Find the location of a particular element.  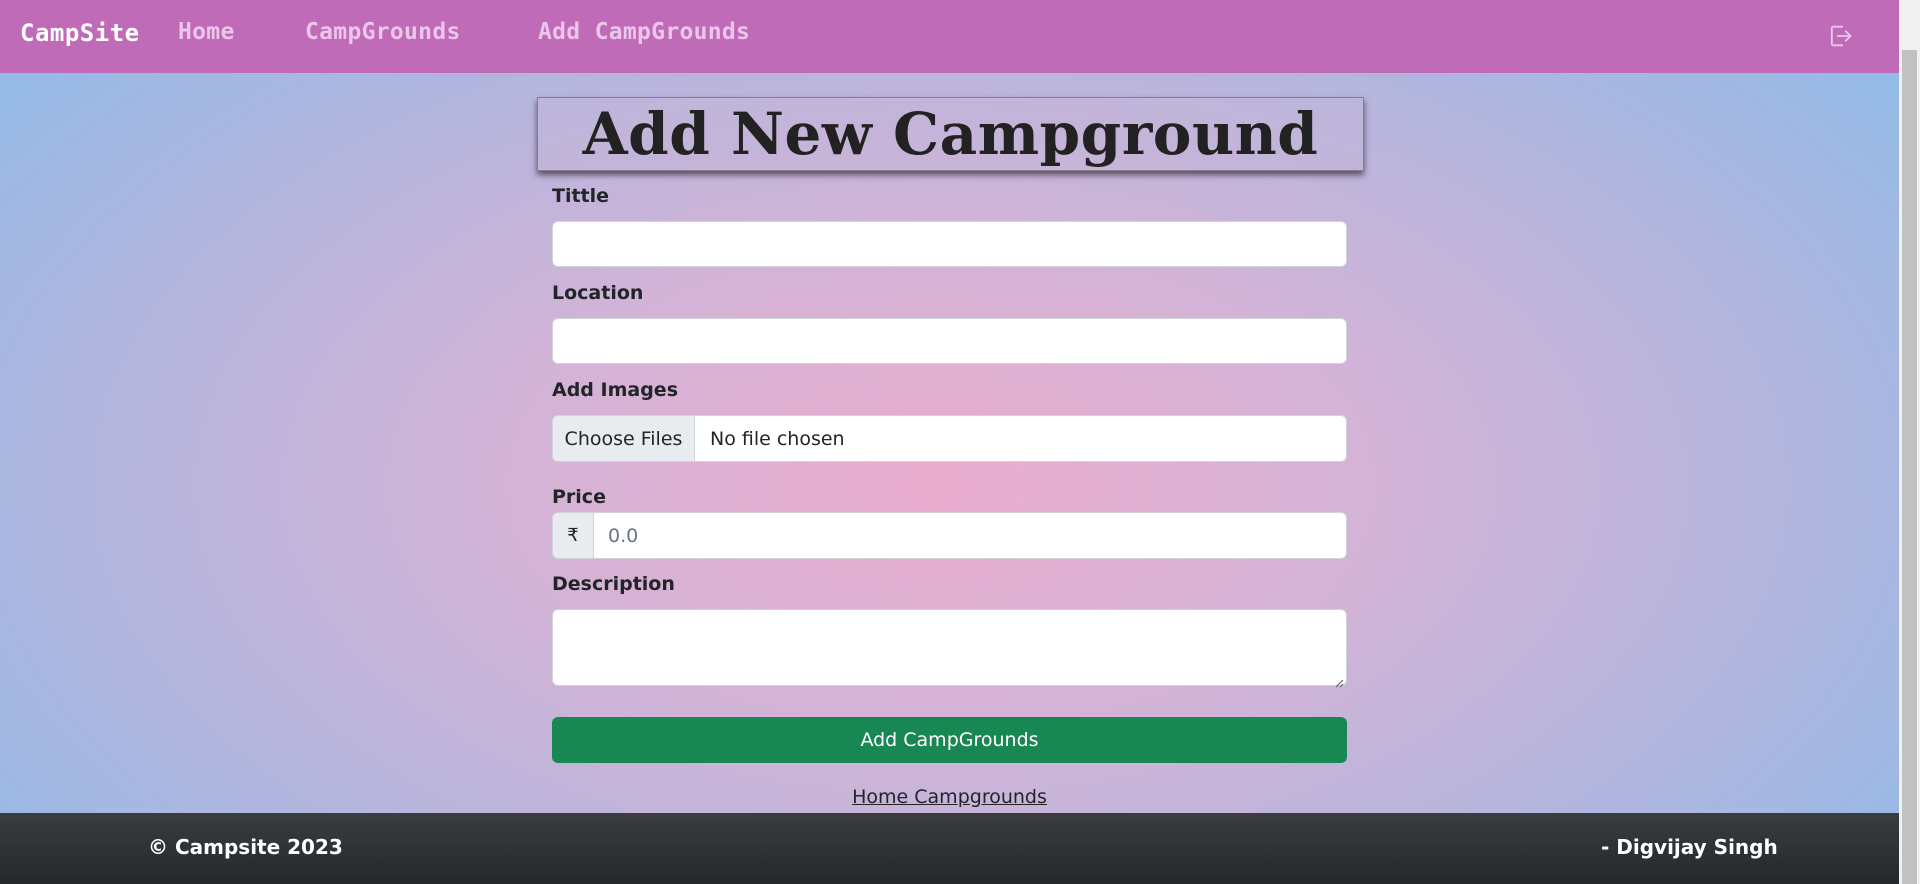

page-title-box: Add New Campground is located at coordinates (950, 134).